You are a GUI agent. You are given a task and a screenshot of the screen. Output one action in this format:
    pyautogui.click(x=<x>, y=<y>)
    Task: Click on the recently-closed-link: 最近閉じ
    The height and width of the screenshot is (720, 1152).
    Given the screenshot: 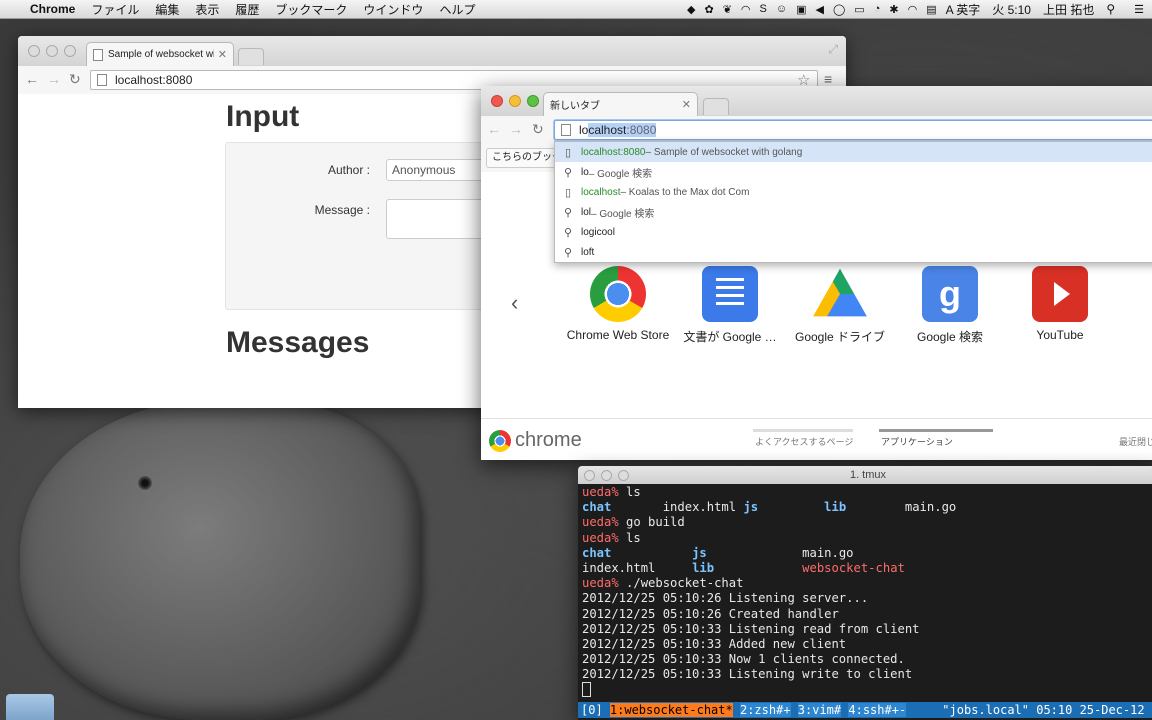 What is the action you would take?
    pyautogui.click(x=1135, y=441)
    